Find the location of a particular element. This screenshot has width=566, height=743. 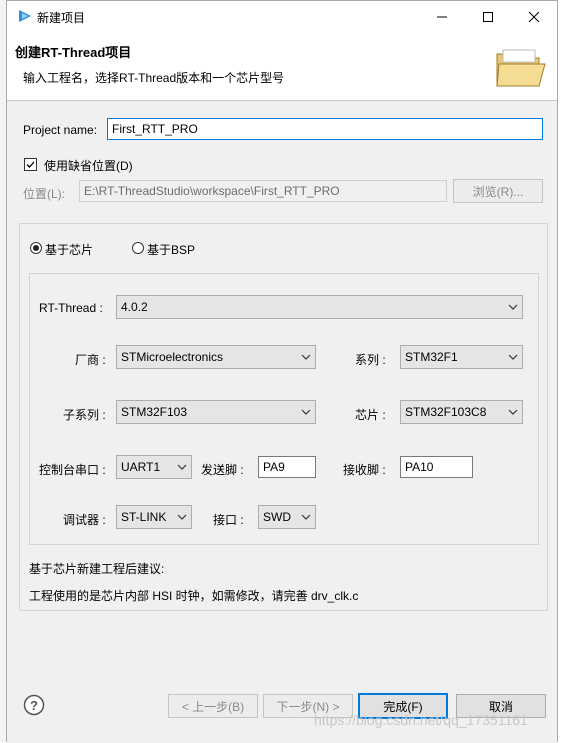

use-default-location-label: 使用缺省位置(D) is located at coordinates (88, 165).